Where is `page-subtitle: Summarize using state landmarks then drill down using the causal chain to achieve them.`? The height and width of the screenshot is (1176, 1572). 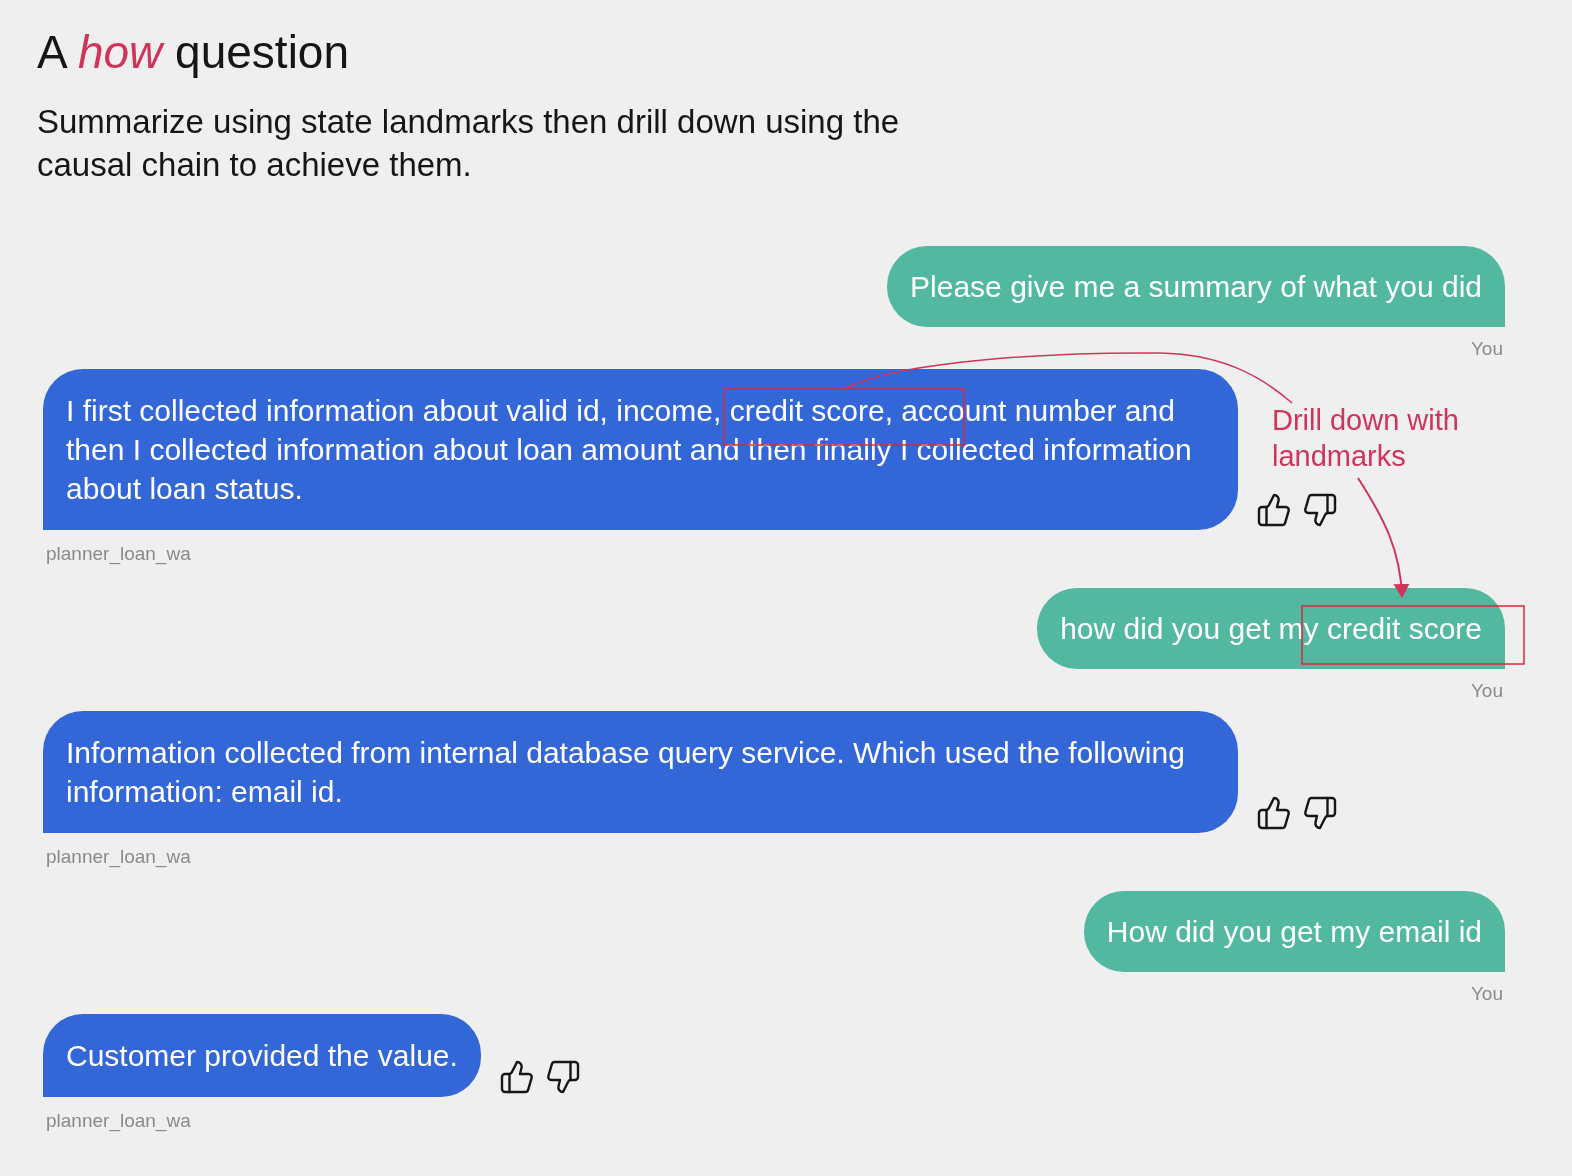
page-subtitle: Summarize using state landmarks then drill down using the causal chain to achieve them. is located at coordinates (469, 143).